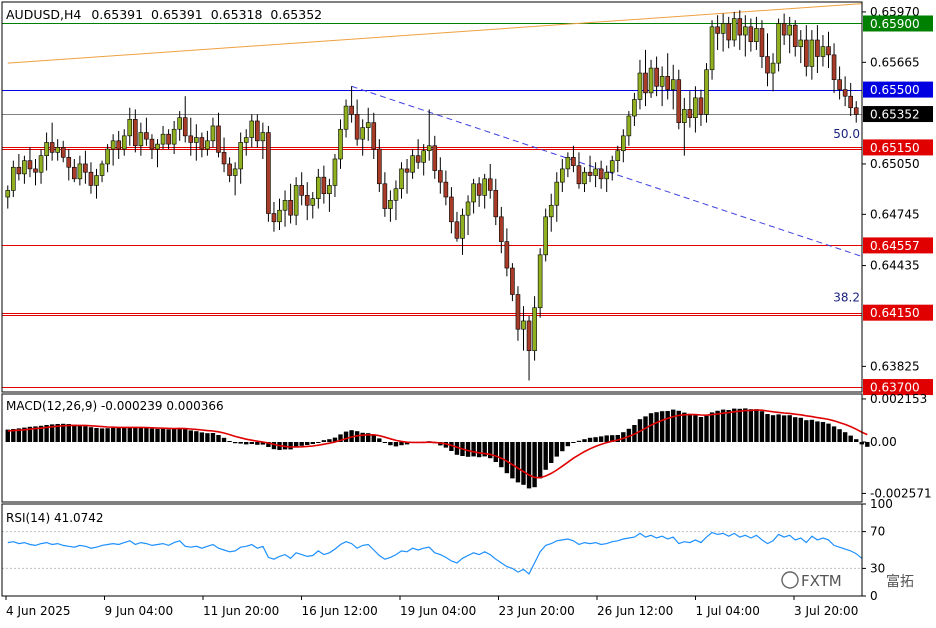 Image resolution: width=936 pixels, height=628 pixels. What do you see at coordinates (883, 442) in the screenshot?
I see `macd-tick-label: 0.00` at bounding box center [883, 442].